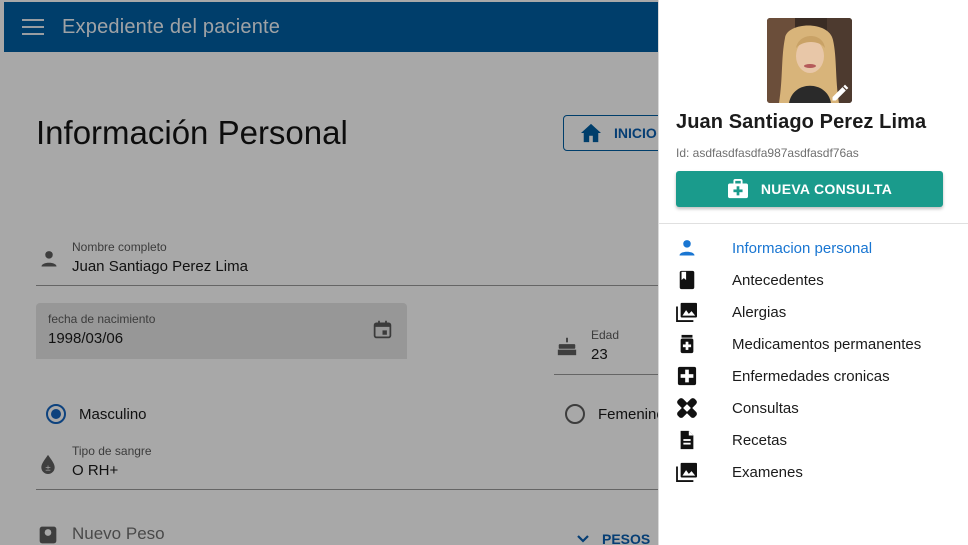 Image resolution: width=968 pixels, height=545 pixels. Describe the element at coordinates (827, 344) in the screenshot. I see `nav-label: Medicamentos permanentes` at that location.